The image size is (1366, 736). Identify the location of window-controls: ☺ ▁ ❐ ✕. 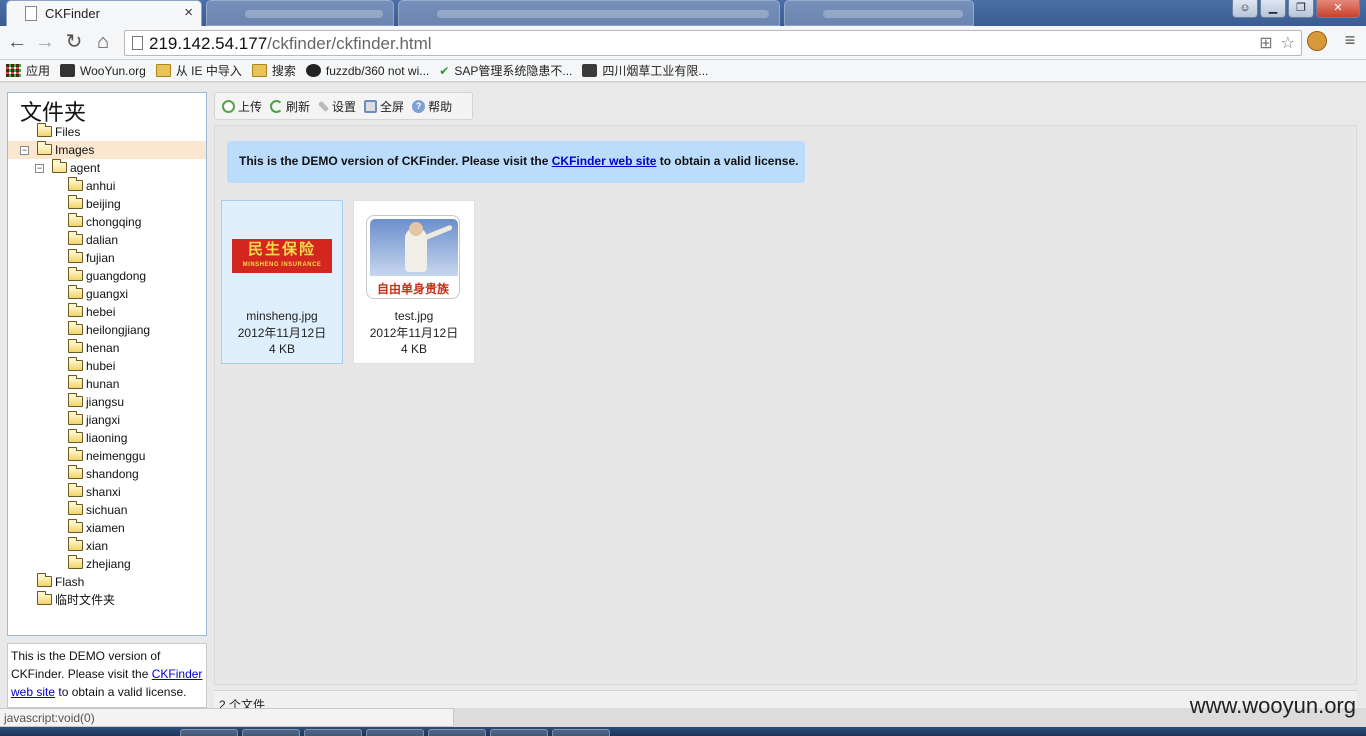
(1296, 9).